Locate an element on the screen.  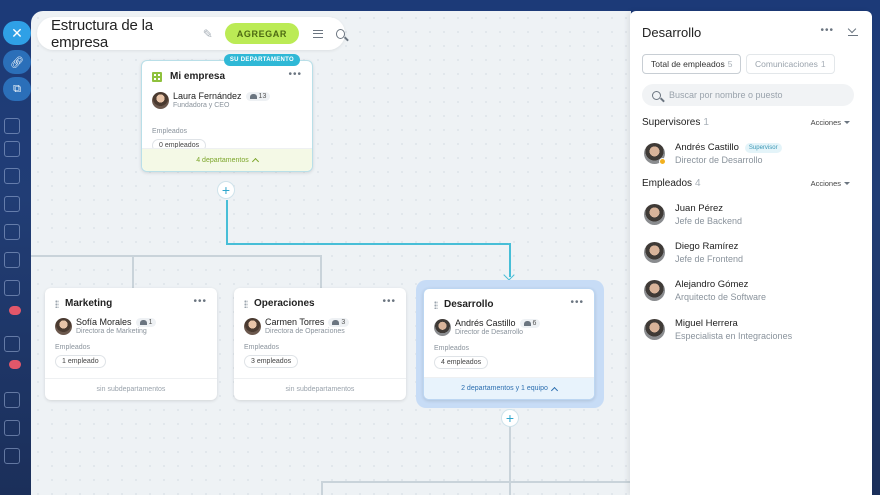
tab-count: 5 is located at coordinates (730, 64).